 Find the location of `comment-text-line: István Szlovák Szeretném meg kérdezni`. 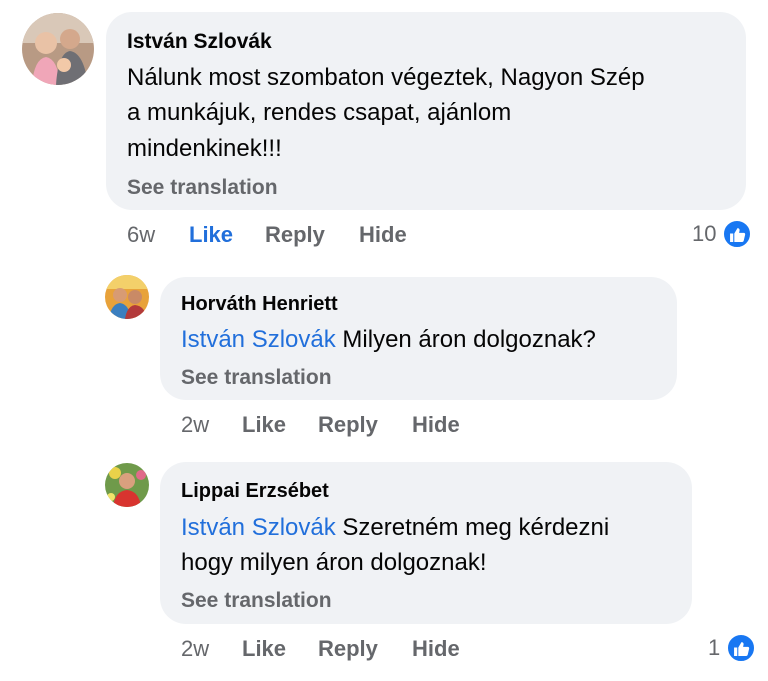

comment-text-line: István Szlovák Szeretném meg kérdezni is located at coordinates (395, 528).